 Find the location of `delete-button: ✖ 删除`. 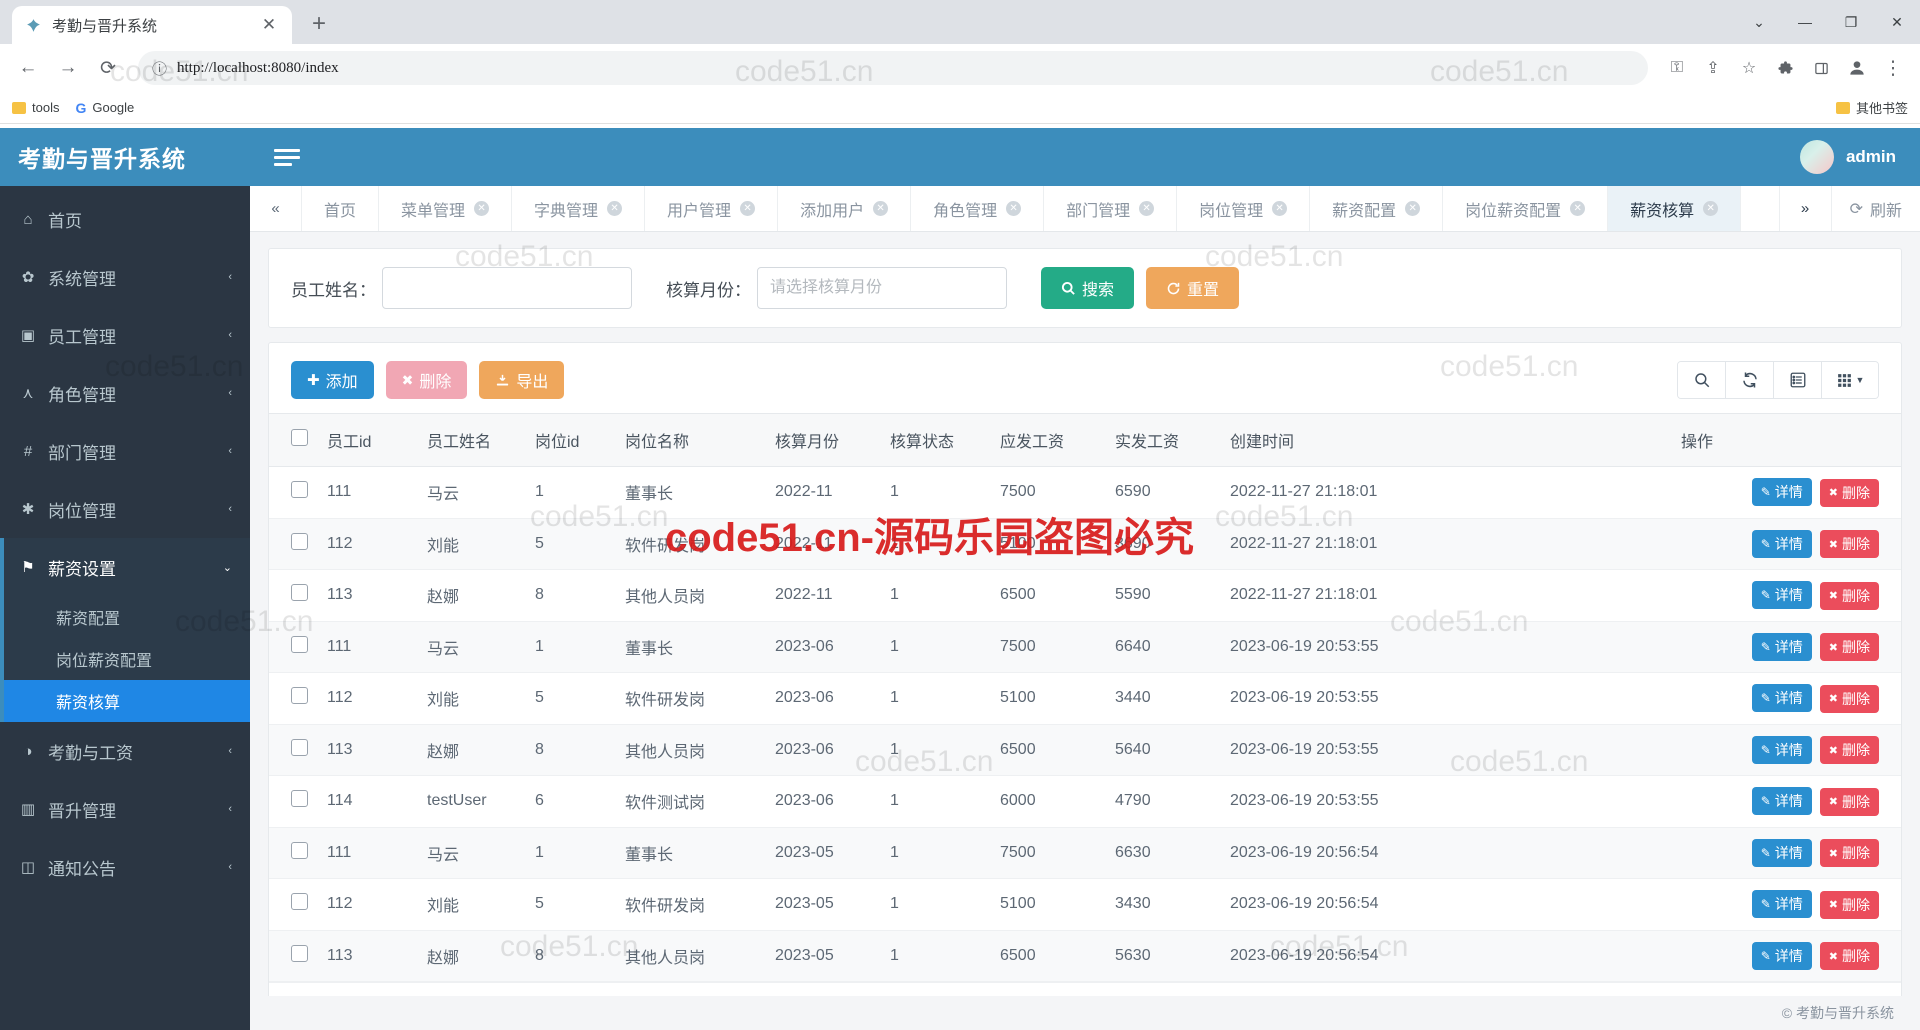

delete-button: ✖ 删除 is located at coordinates (426, 380).